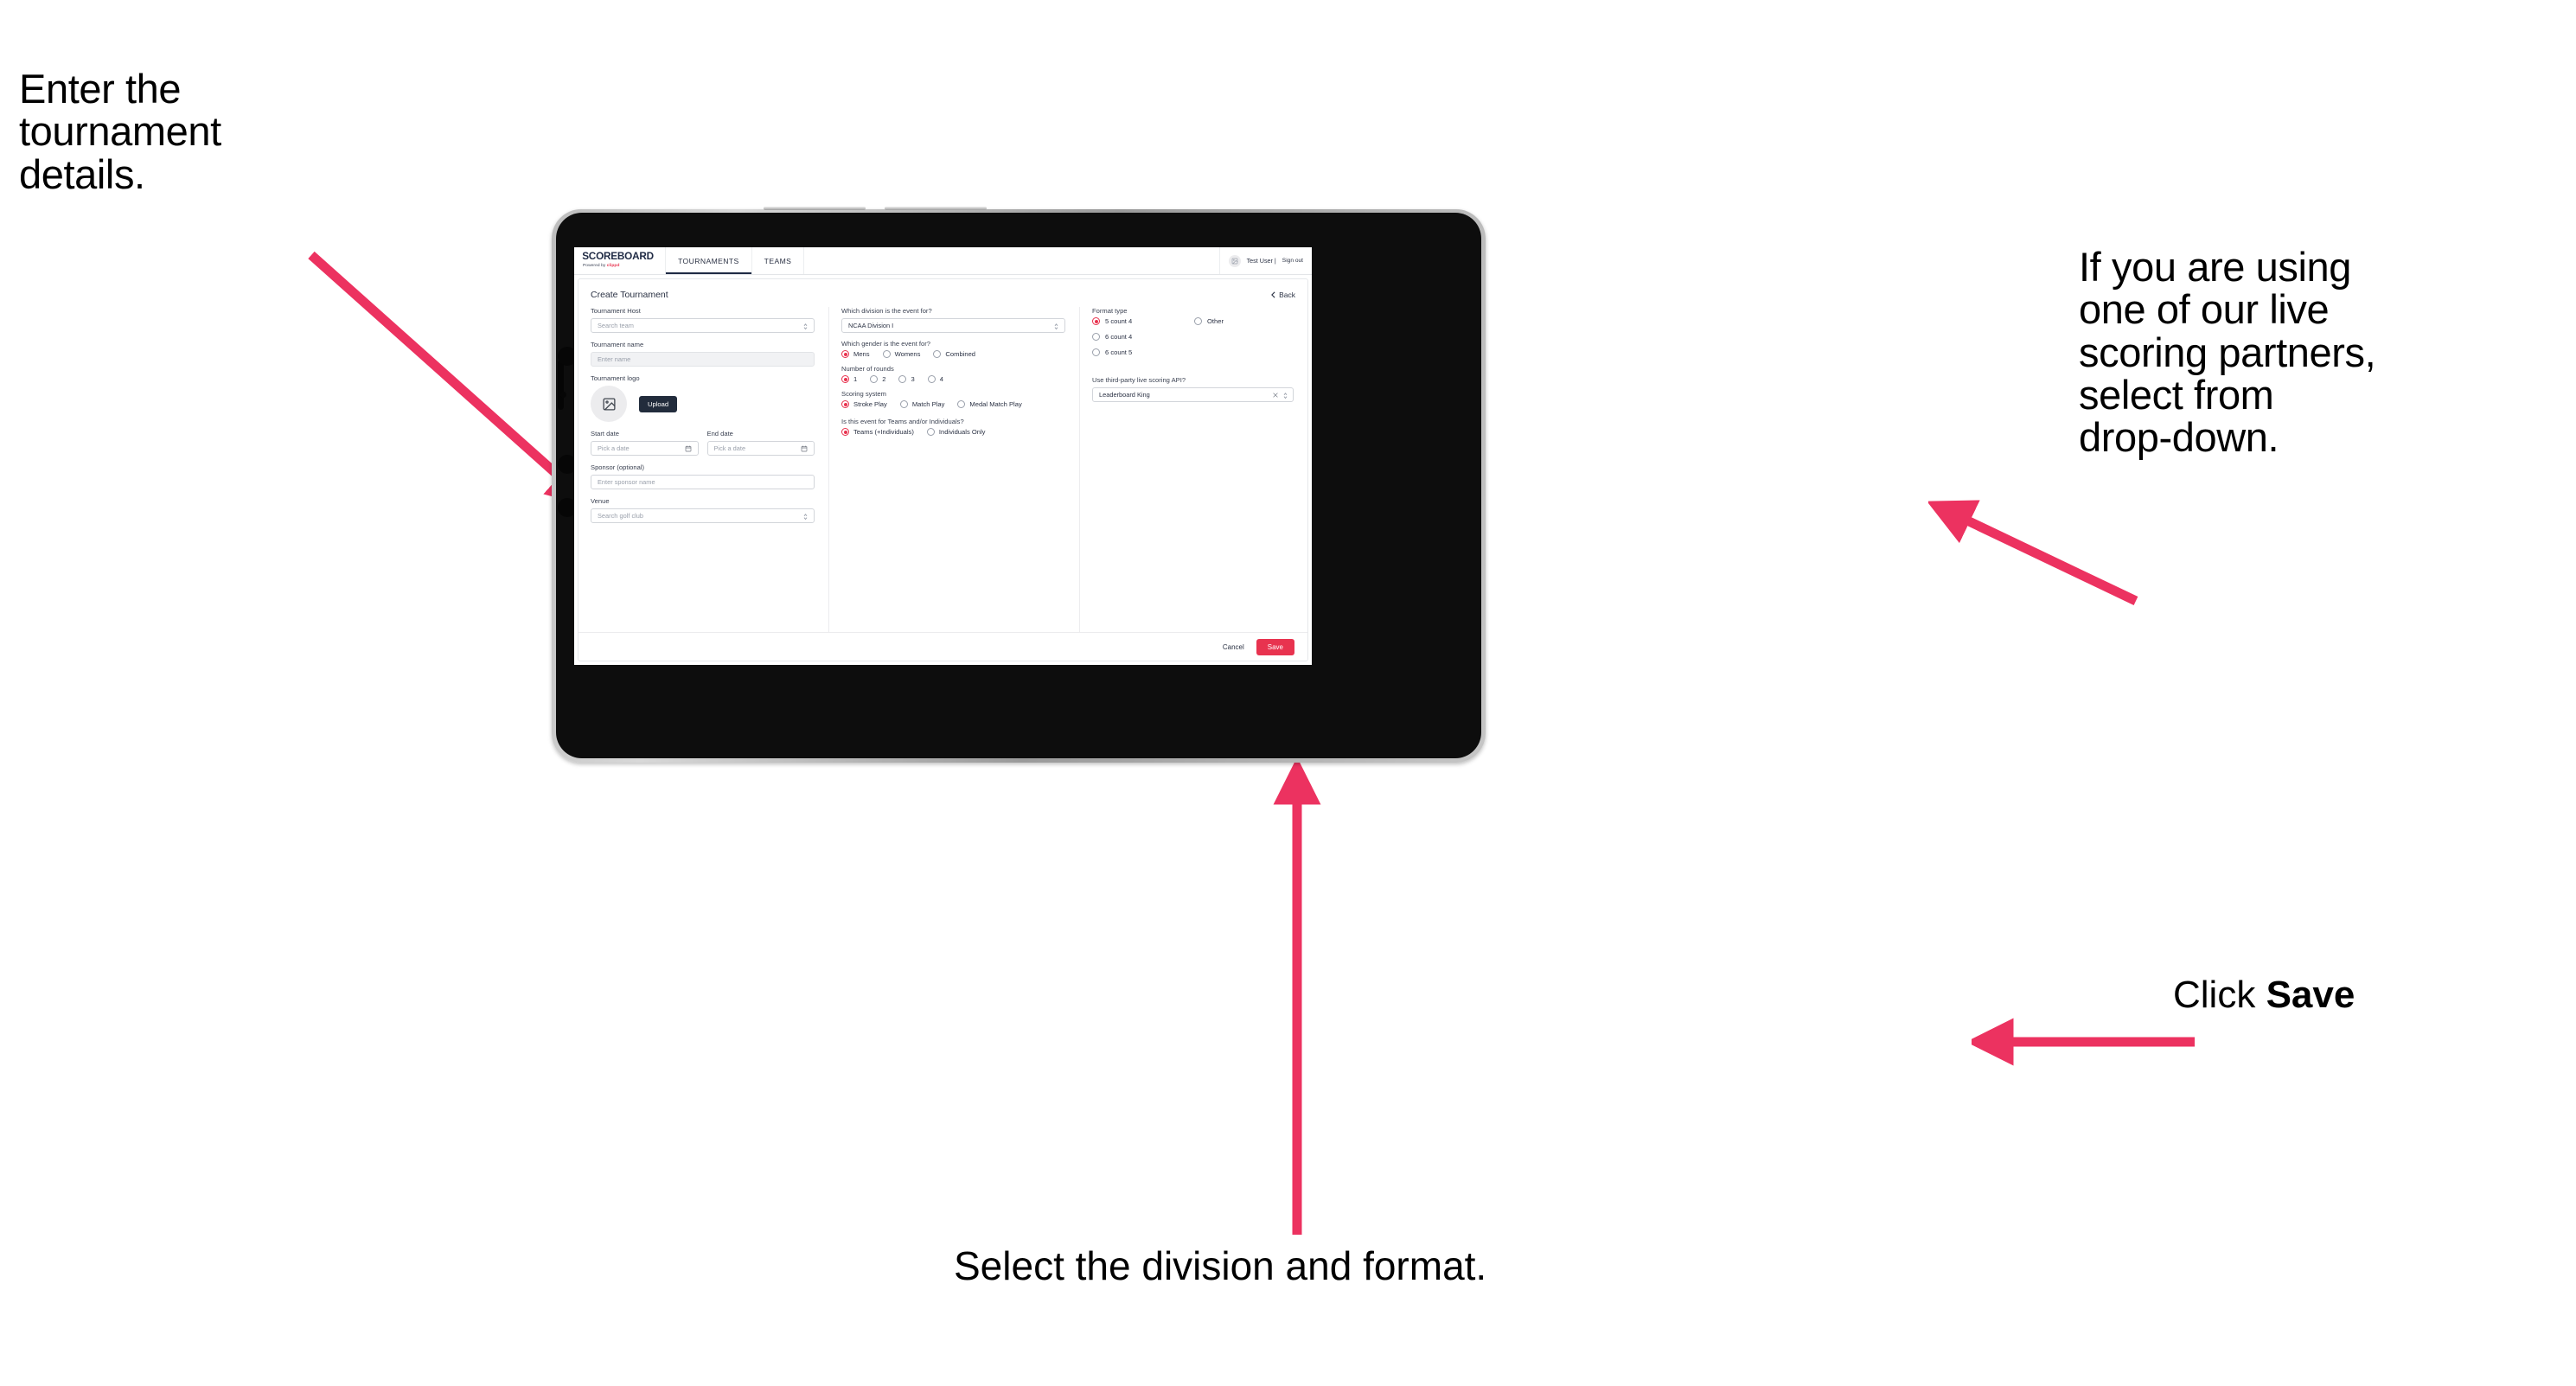  What do you see at coordinates (120, 131) in the screenshot?
I see `annotation-left: Enter the tournament details.` at bounding box center [120, 131].